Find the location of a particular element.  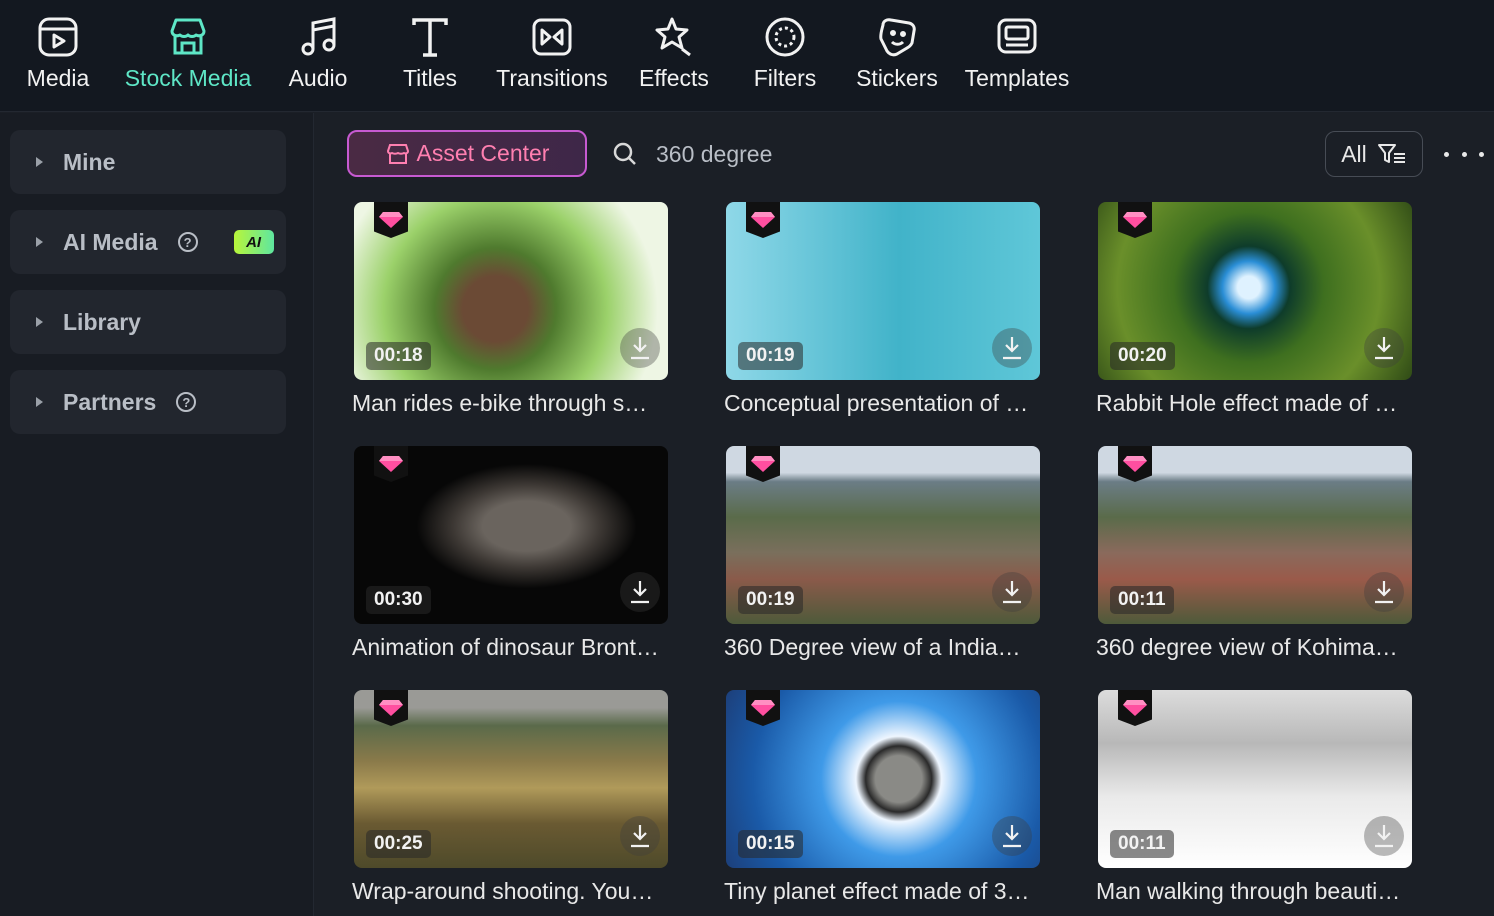

filters-icon is located at coordinates (785, 37).